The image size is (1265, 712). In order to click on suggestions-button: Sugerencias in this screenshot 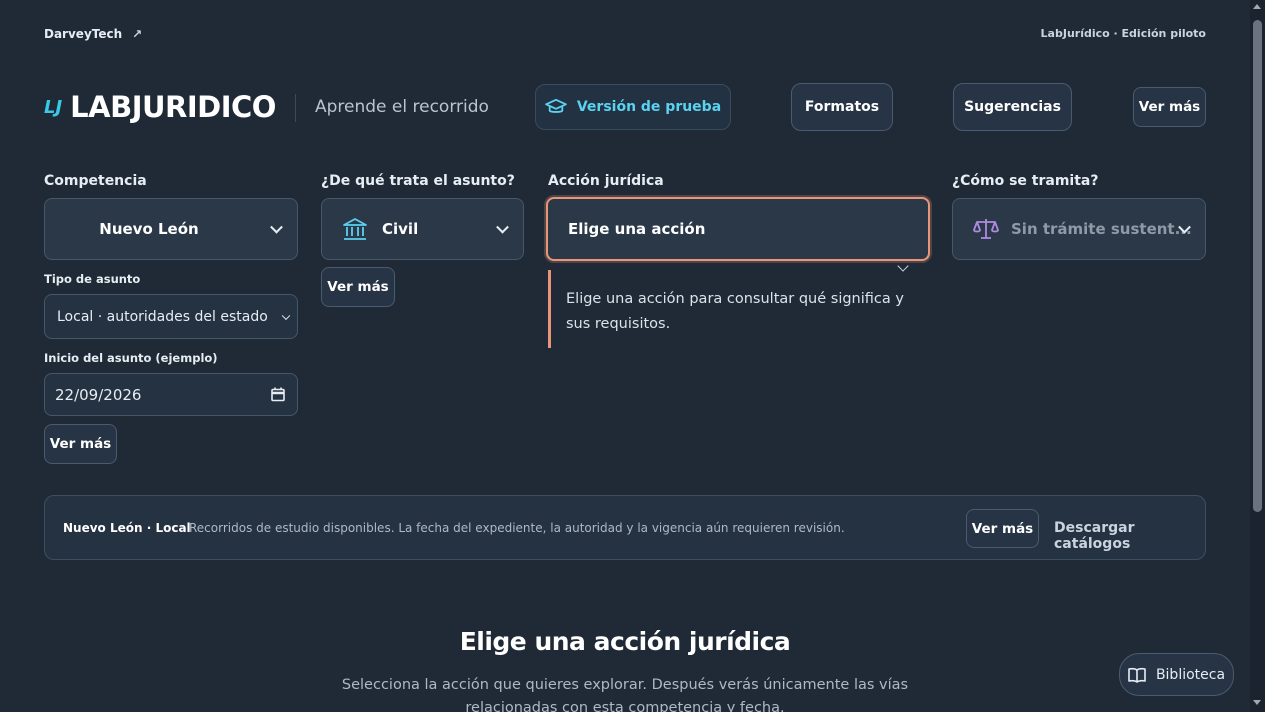, I will do `click(1012, 107)`.